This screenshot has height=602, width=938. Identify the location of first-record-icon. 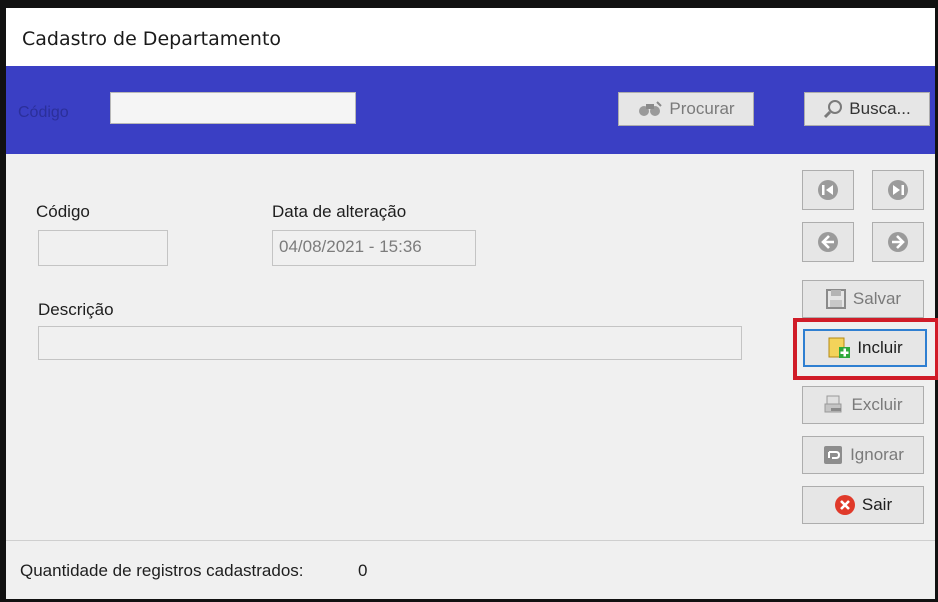
(828, 190).